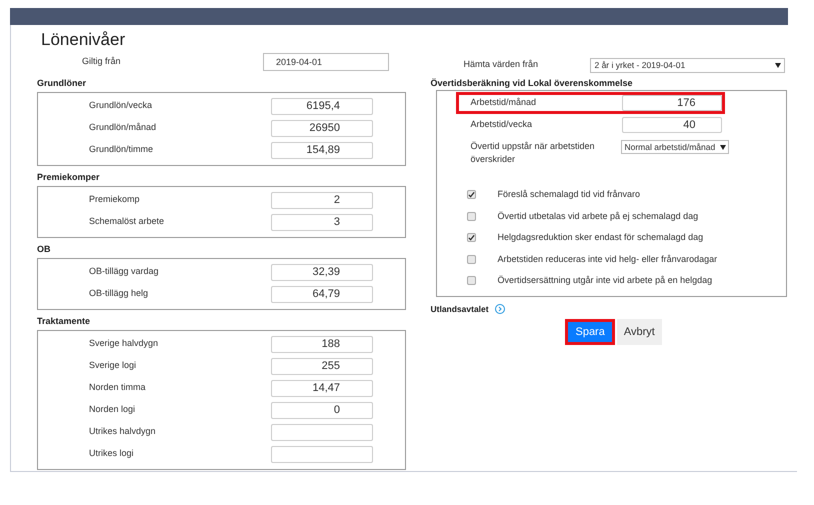 This screenshot has height=505, width=814. I want to click on section-heading: Traktamente, so click(64, 321).